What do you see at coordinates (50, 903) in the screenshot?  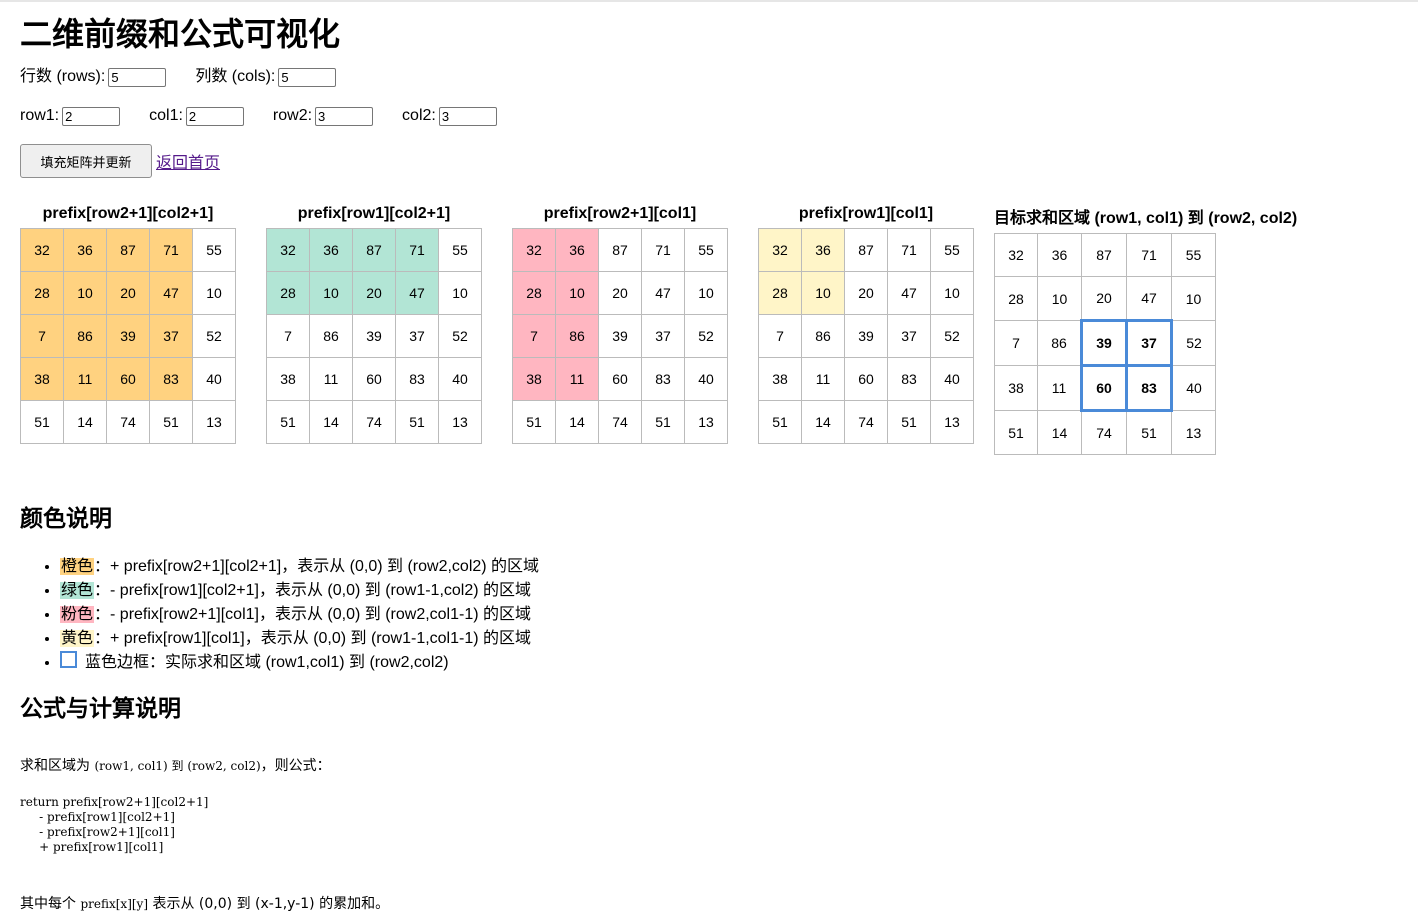 I see `formula-footer-prefix: 其中每个` at bounding box center [50, 903].